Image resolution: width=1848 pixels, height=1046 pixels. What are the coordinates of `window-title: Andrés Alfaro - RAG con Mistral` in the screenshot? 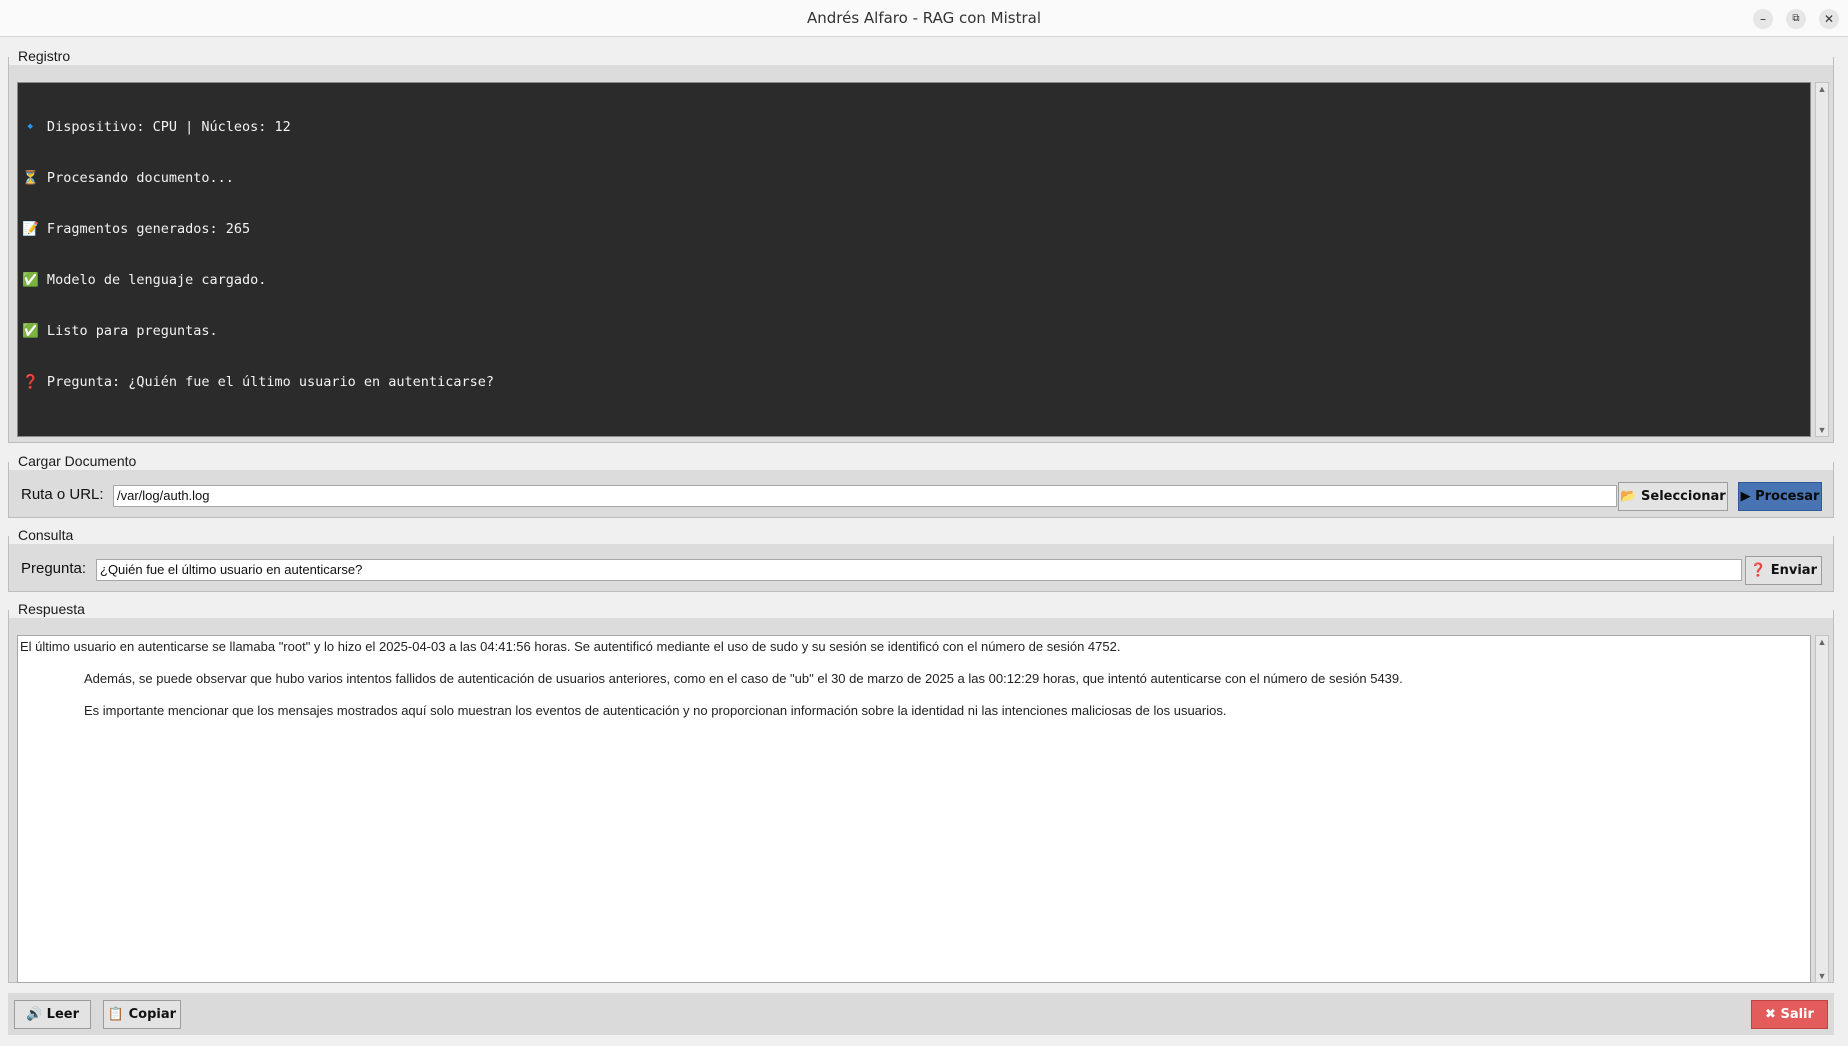 It's located at (924, 18).